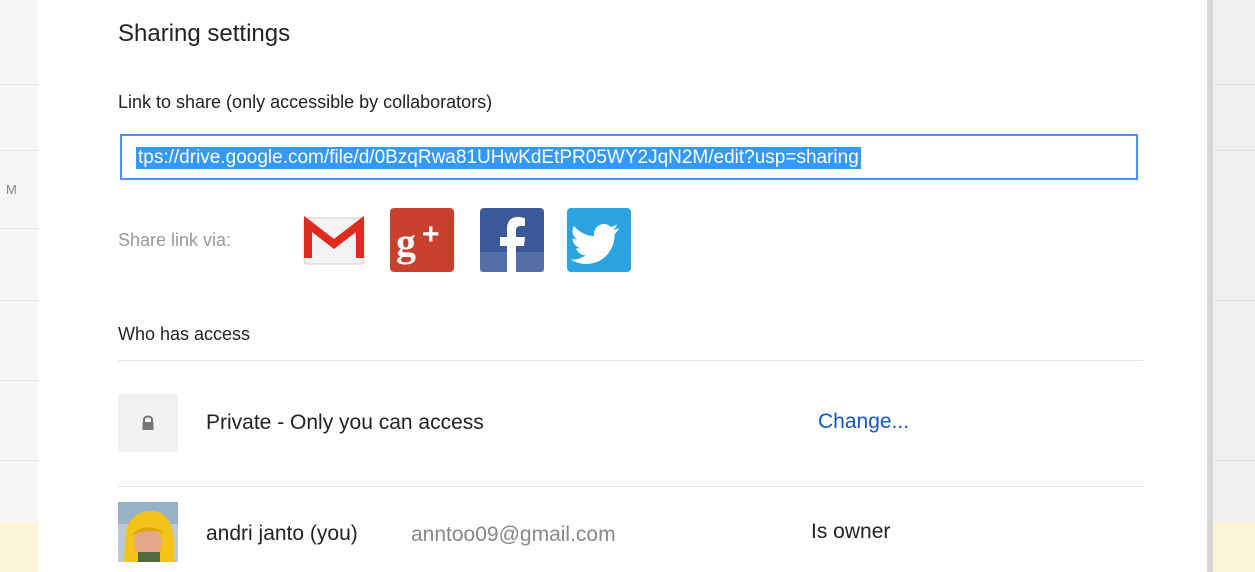  I want to click on google-plus-icon: g +, so click(418, 241).